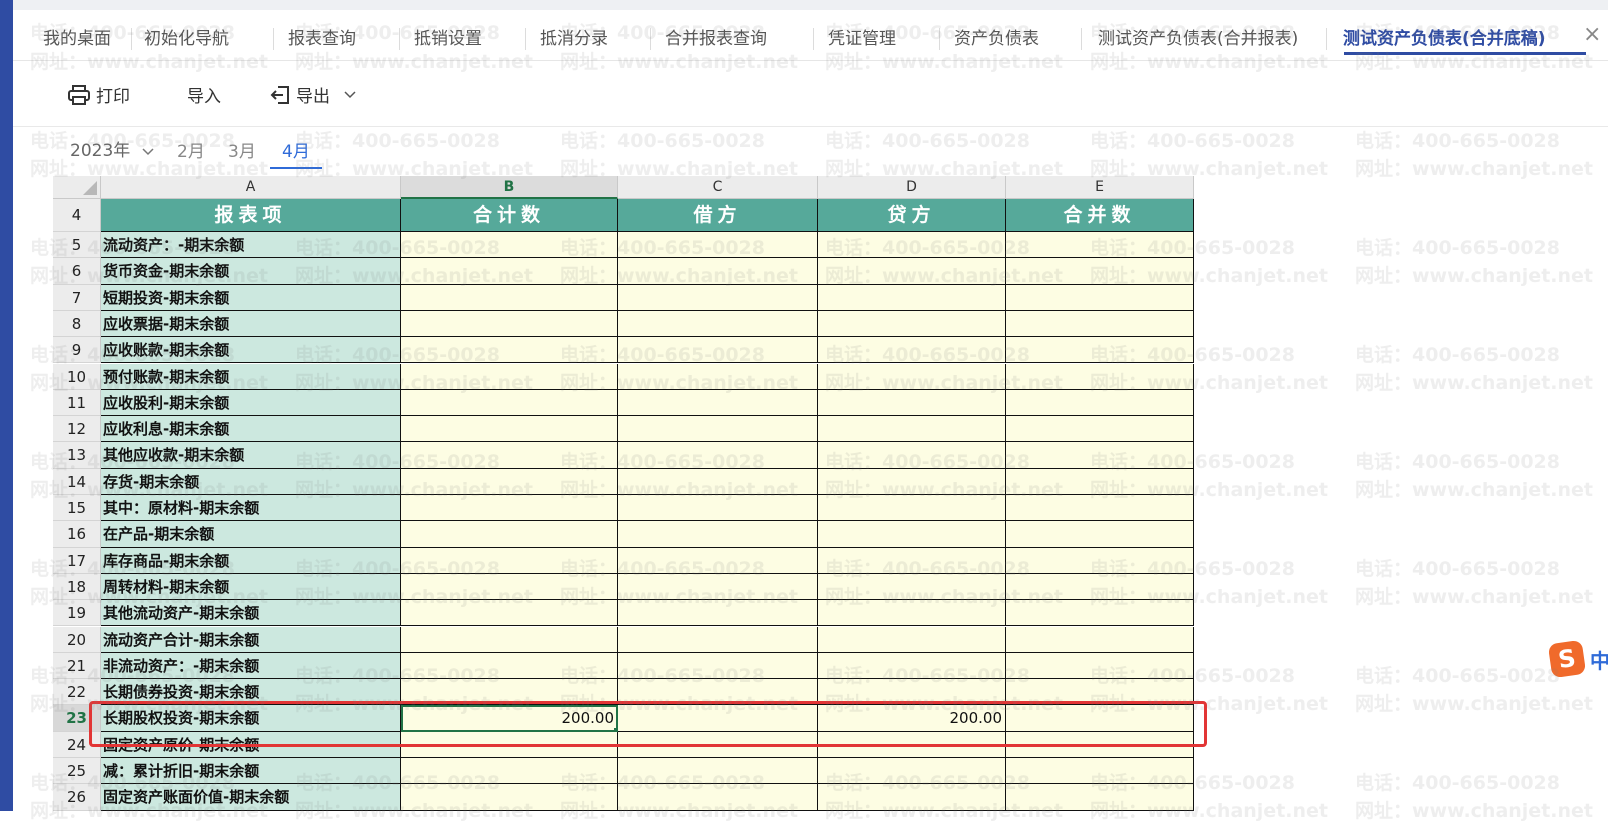 Image resolution: width=1608 pixels, height=823 pixels. I want to click on row-header: 8, so click(77, 324).